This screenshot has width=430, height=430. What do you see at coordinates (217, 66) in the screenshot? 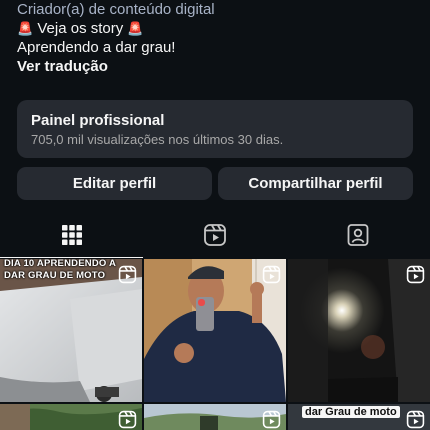
I see `see-translation-link: Ver tradução` at bounding box center [217, 66].